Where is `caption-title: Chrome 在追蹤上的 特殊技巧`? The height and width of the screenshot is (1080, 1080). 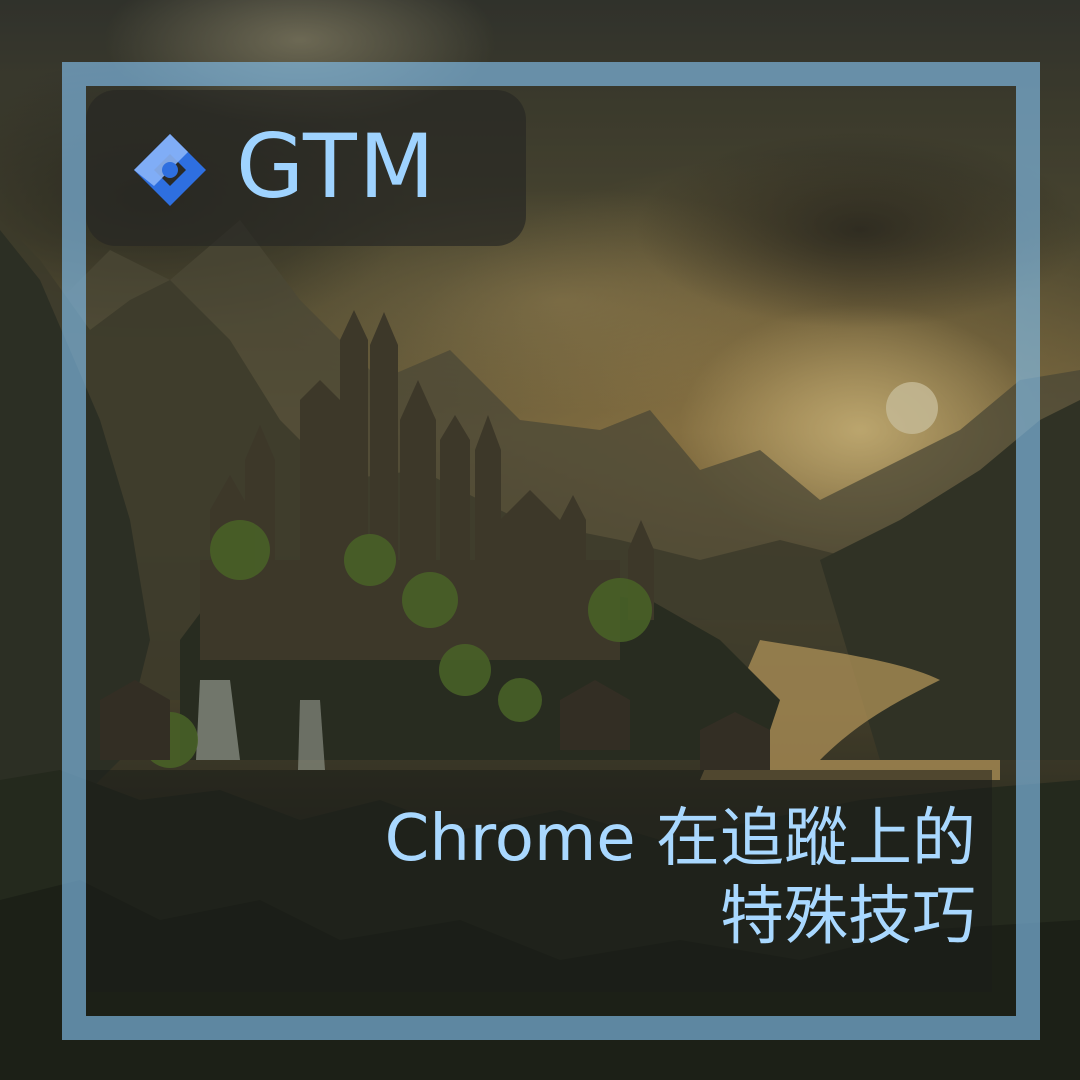 caption-title: Chrome 在追蹤上的 特殊技巧 is located at coordinates (680, 878).